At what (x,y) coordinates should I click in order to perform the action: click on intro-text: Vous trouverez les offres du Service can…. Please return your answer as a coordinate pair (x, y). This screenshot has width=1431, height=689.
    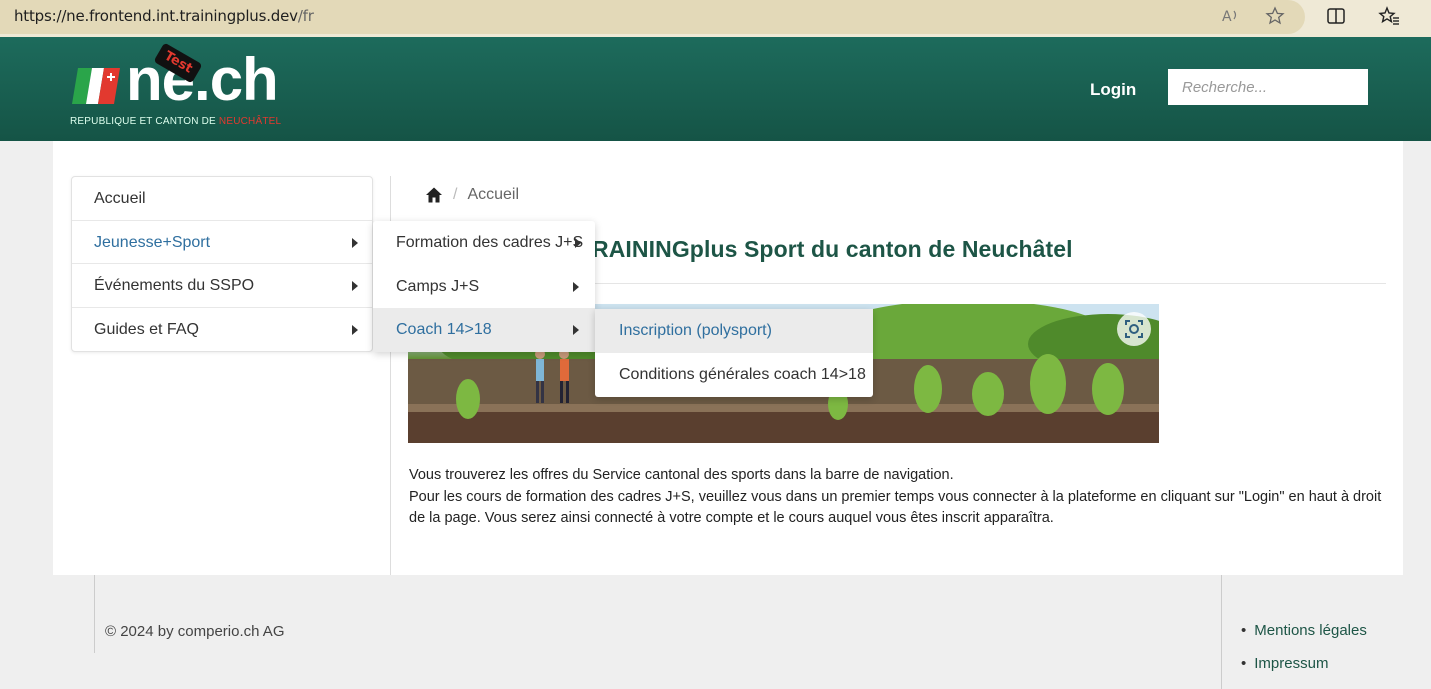
    Looking at the image, I should click on (901, 497).